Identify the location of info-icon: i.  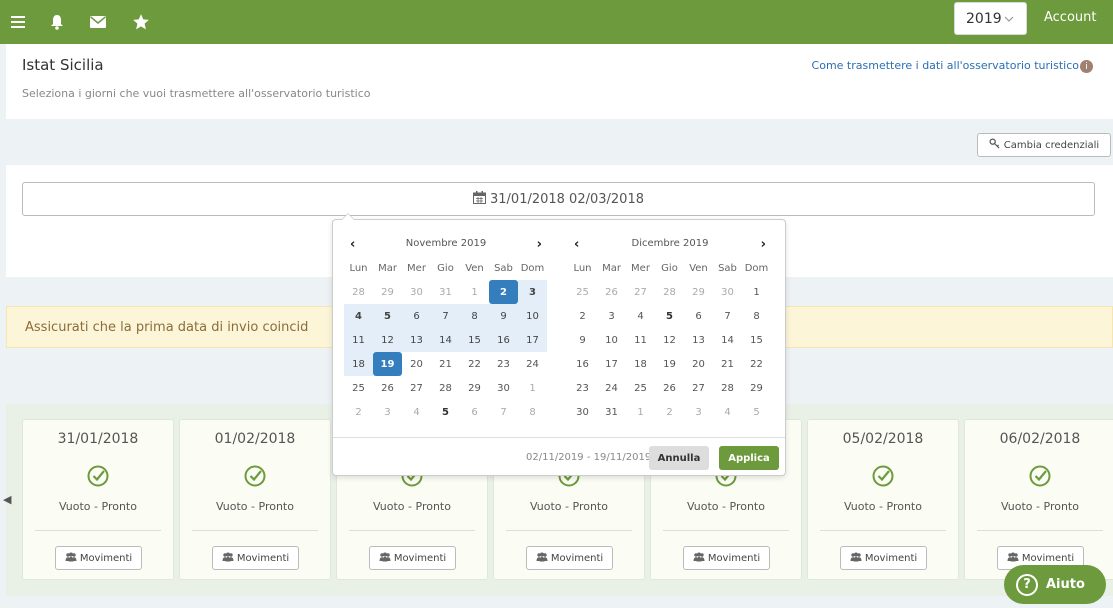
(1086, 66).